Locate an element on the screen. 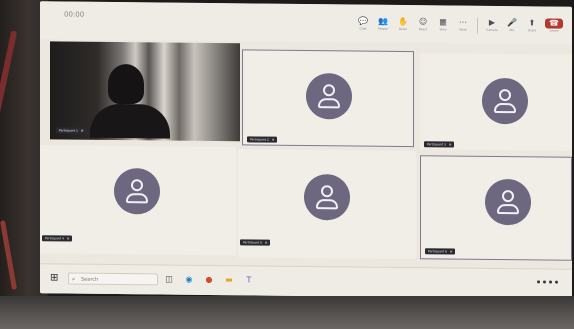  participant-name: Participant 1 is located at coordinates (68, 130).